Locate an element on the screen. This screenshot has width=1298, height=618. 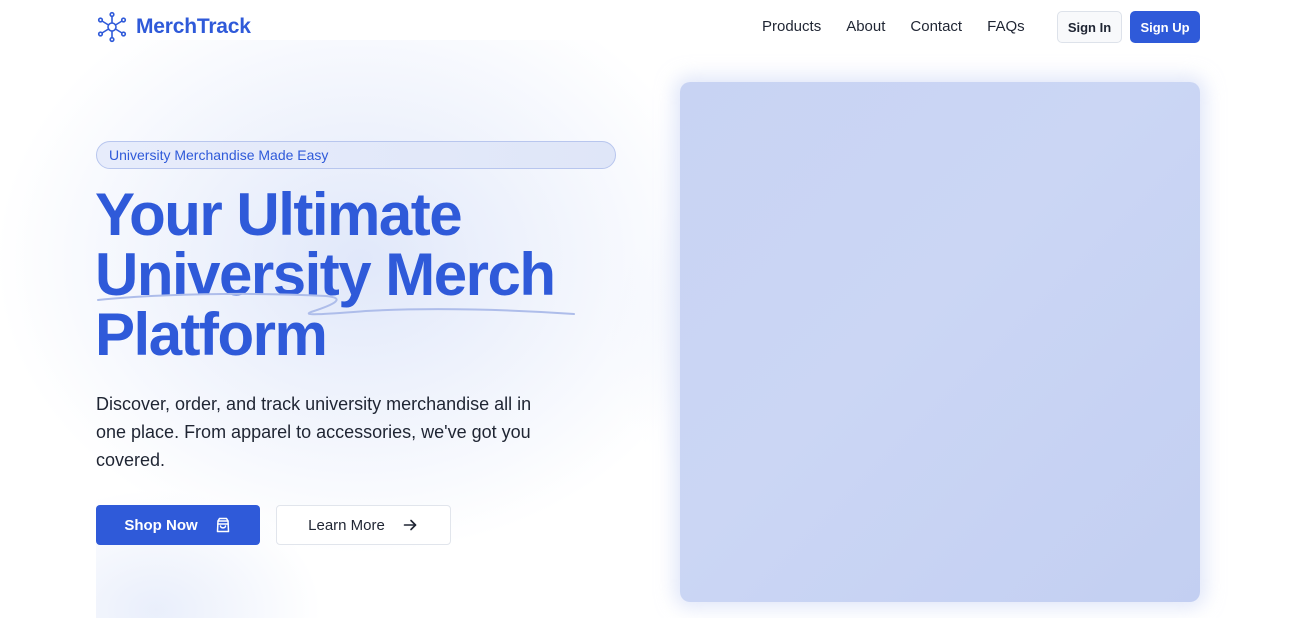
learn-more-button: Learn More is located at coordinates (363, 525).